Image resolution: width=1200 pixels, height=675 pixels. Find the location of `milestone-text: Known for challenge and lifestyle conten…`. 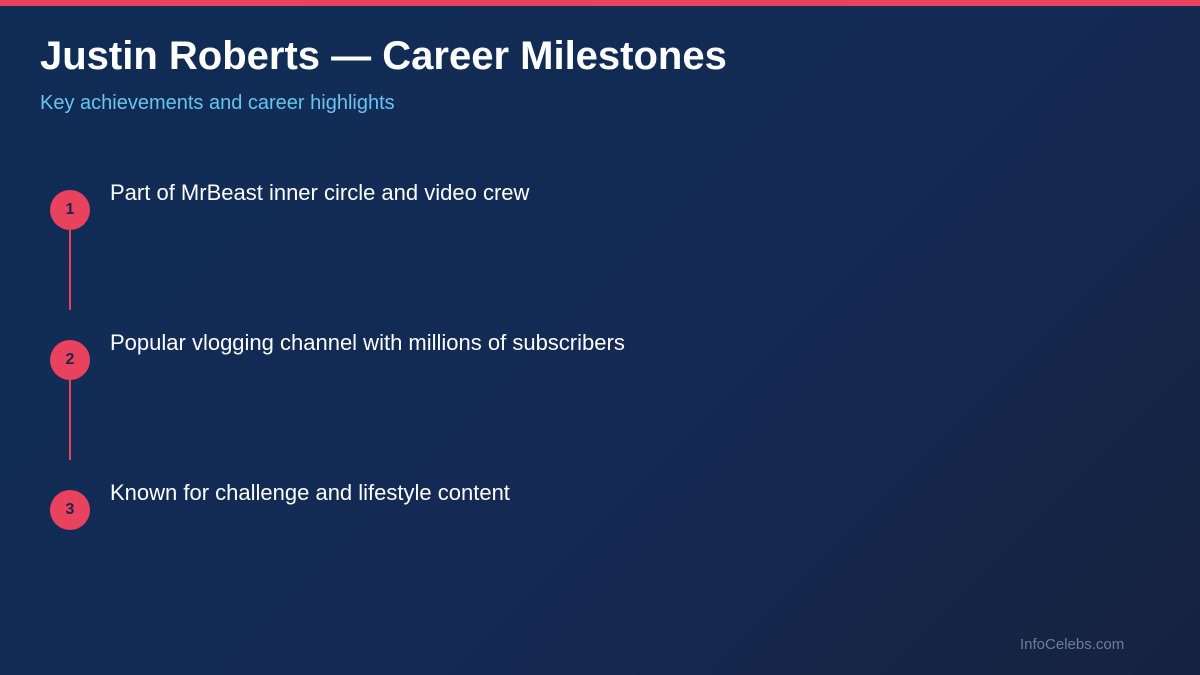

milestone-text: Known for challenge and lifestyle conten… is located at coordinates (310, 492).